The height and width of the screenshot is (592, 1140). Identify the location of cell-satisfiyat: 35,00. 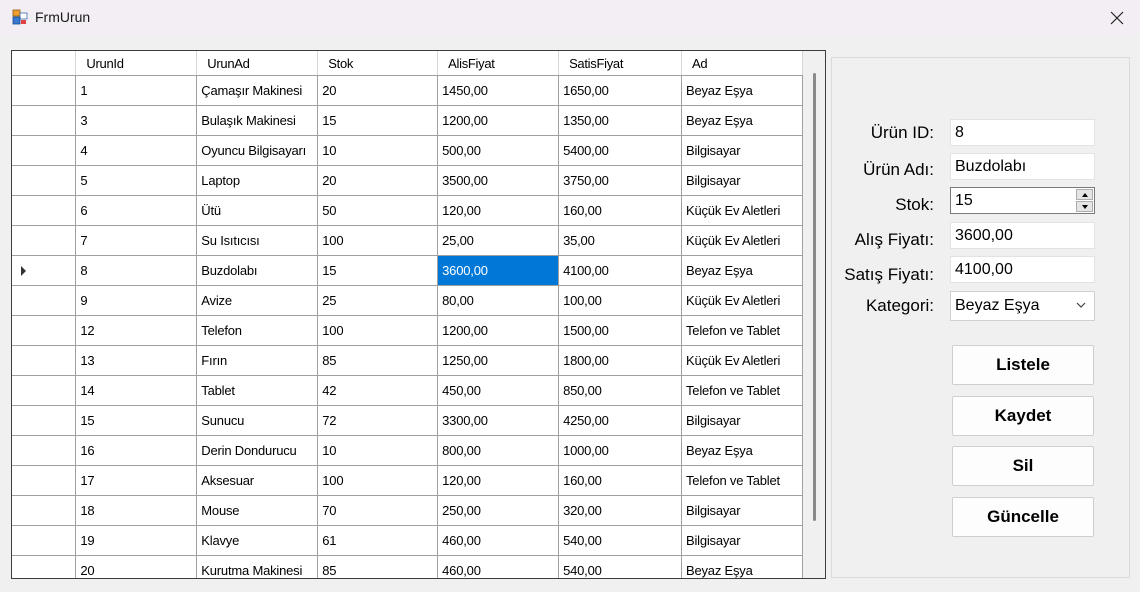
(620, 240).